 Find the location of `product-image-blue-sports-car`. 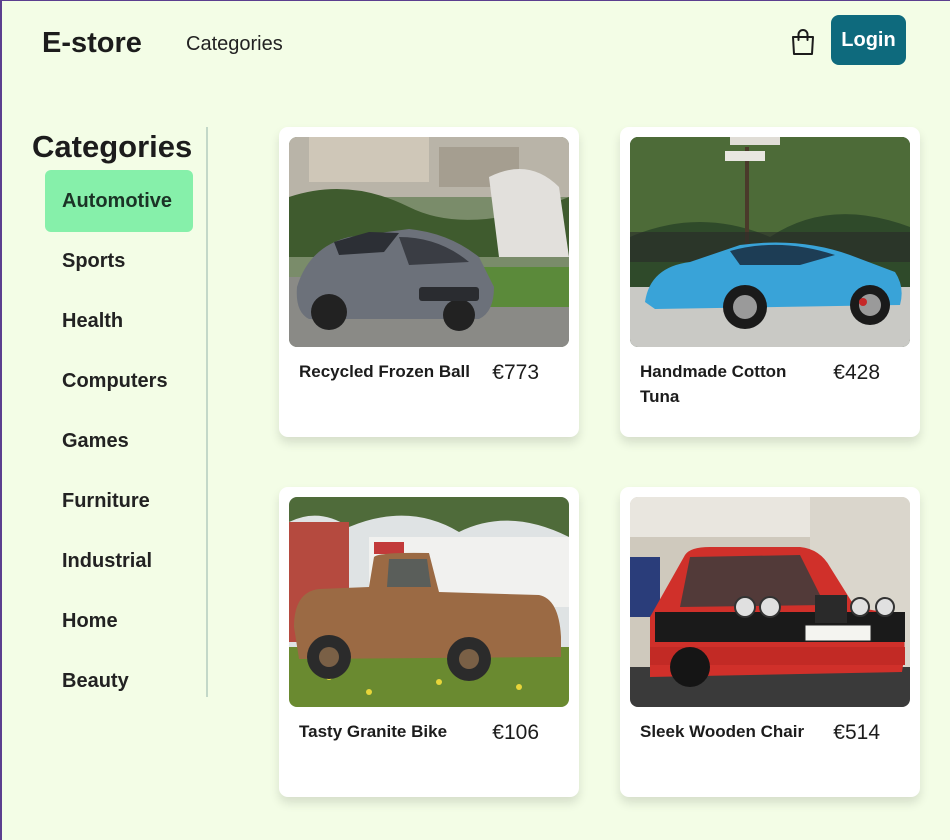

product-image-blue-sports-car is located at coordinates (770, 242).